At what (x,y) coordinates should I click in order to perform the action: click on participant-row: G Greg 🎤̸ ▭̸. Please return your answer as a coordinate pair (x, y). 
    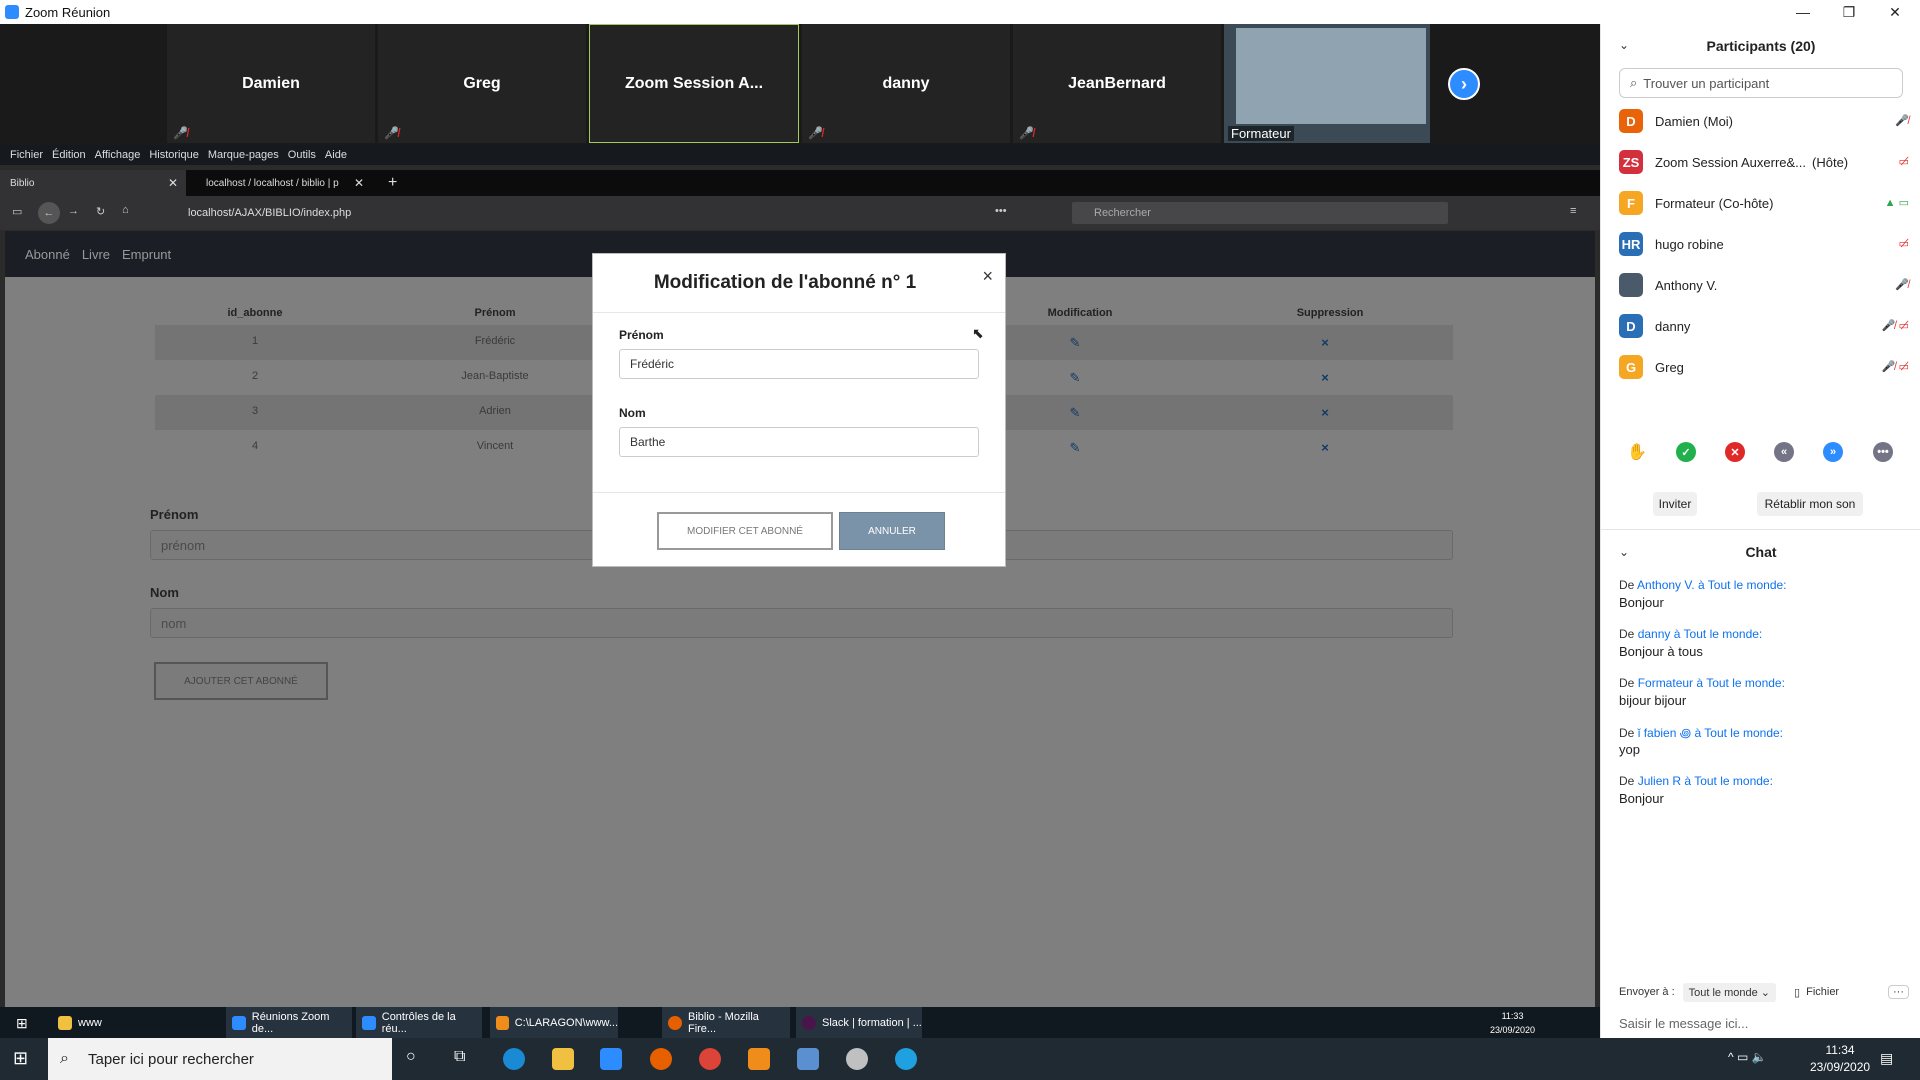
    Looking at the image, I should click on (1764, 367).